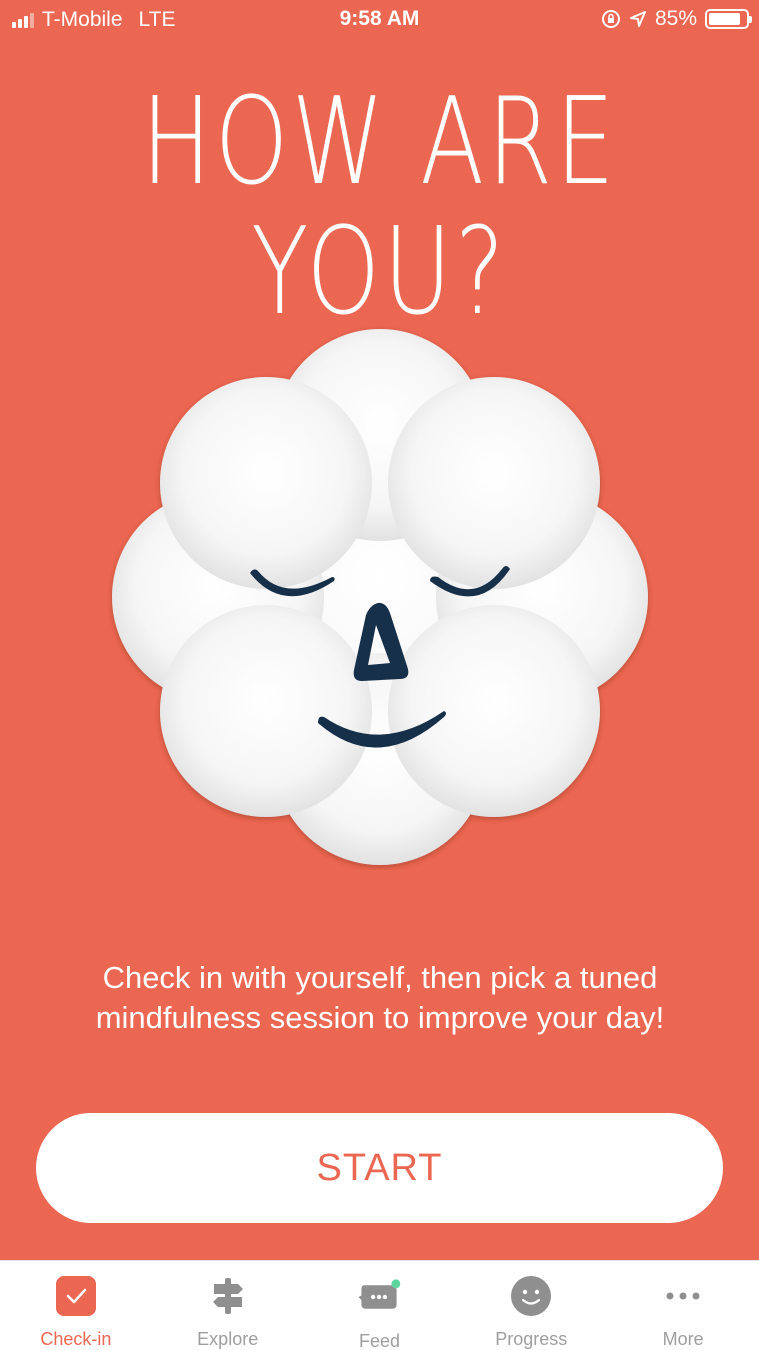 The height and width of the screenshot is (1350, 759). I want to click on status-right: 85%, so click(676, 19).